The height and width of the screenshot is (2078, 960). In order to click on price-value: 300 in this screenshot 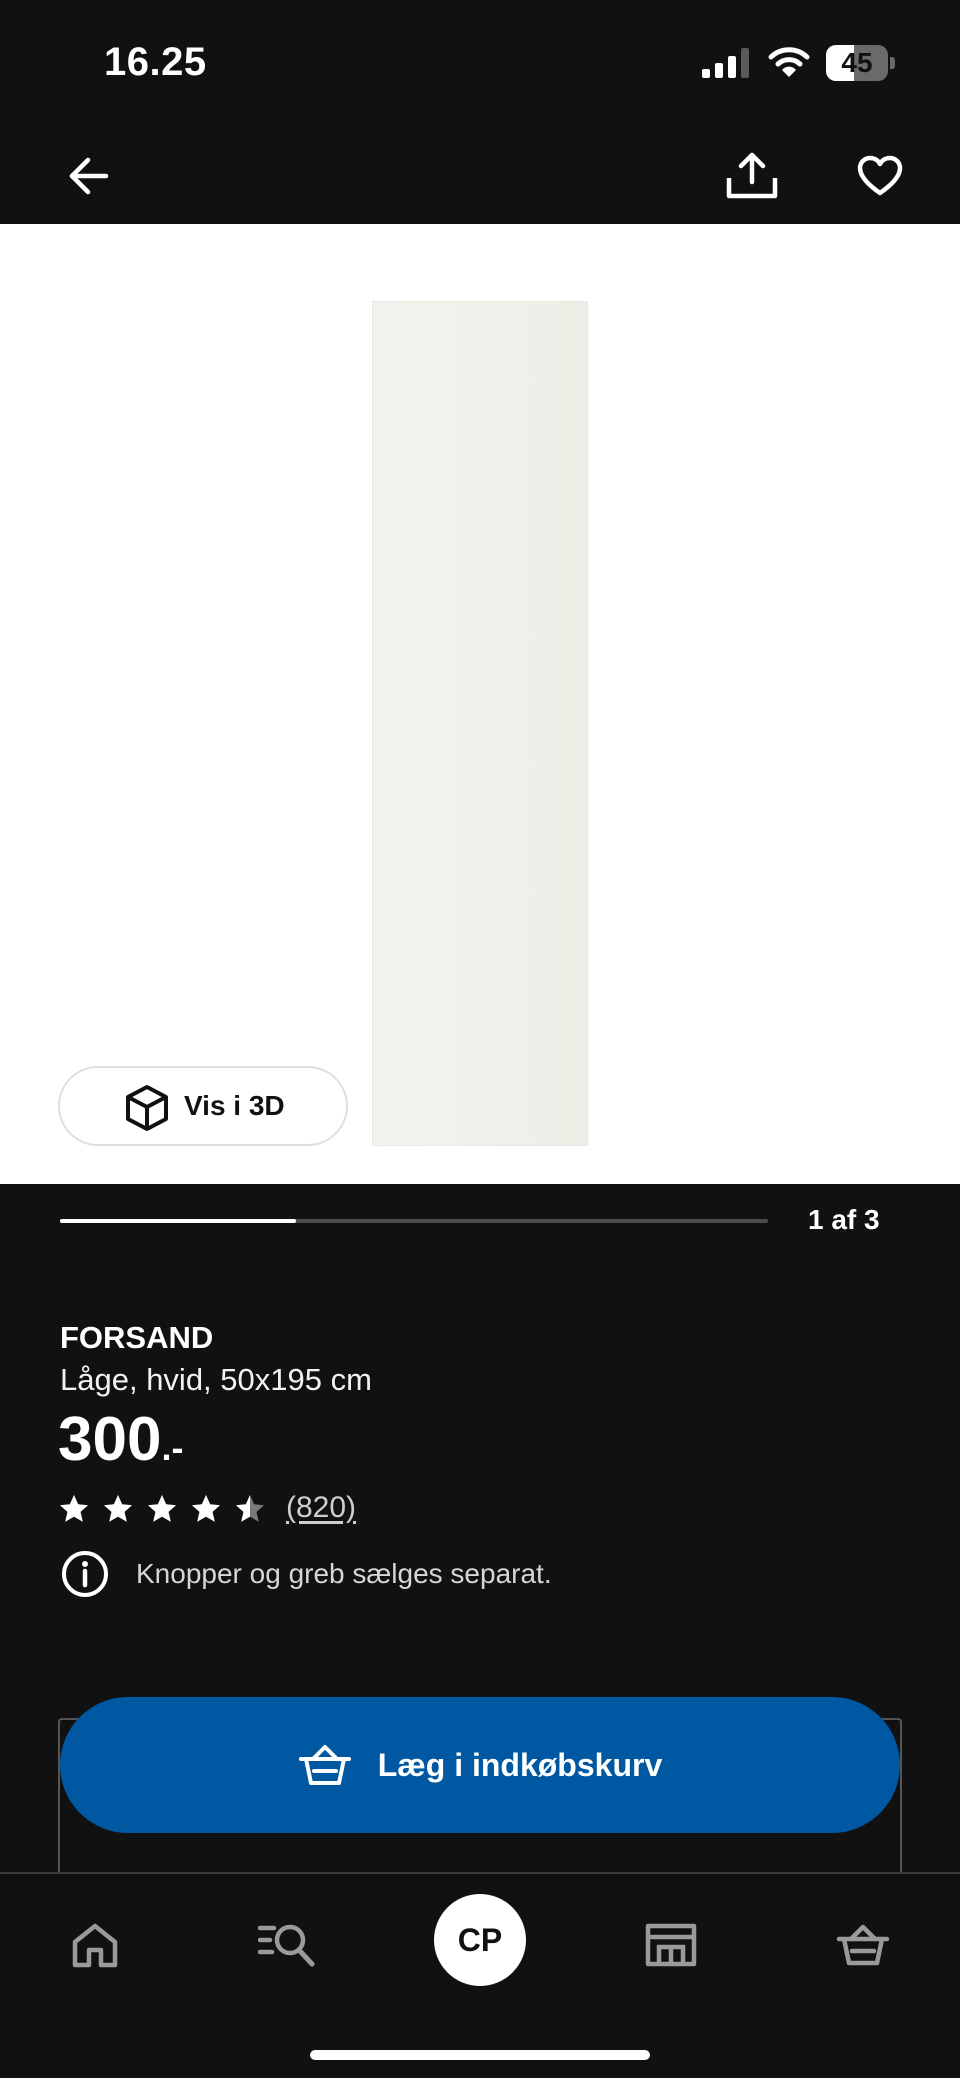, I will do `click(110, 1439)`.